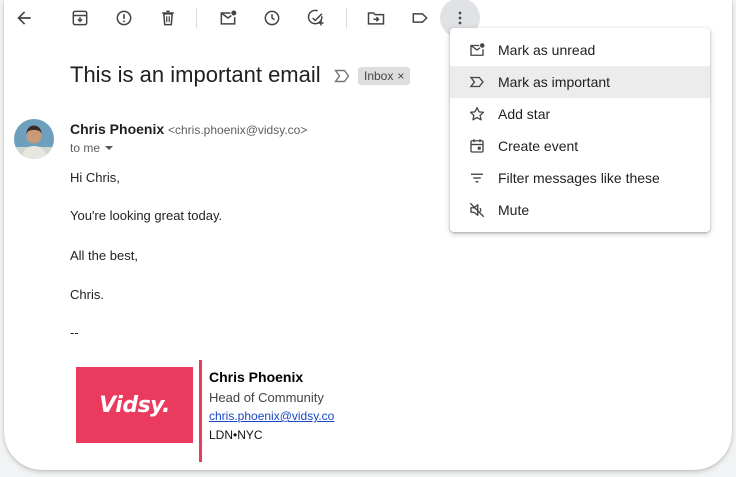 This screenshot has height=477, width=736. Describe the element at coordinates (514, 210) in the screenshot. I see `menu-item-label: Mute` at that location.